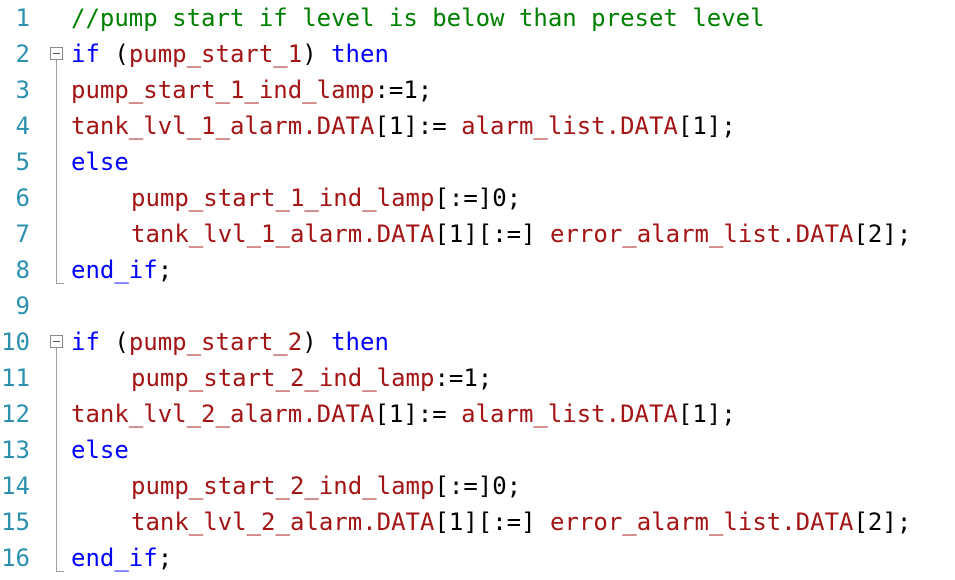 This screenshot has width=955, height=580. Describe the element at coordinates (22, 90) in the screenshot. I see `line-number: 3` at that location.